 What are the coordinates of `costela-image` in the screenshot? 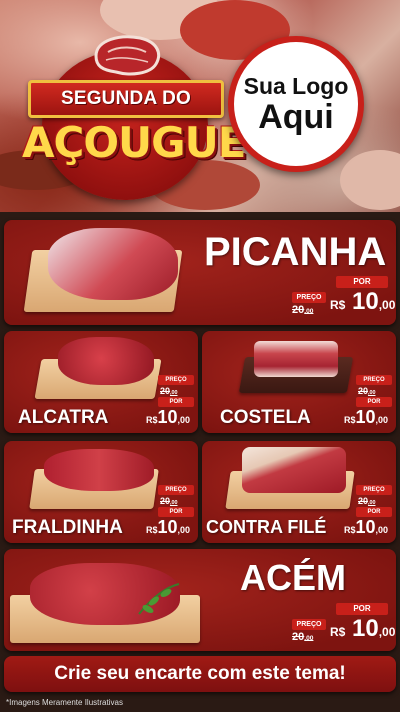 It's located at (296, 359).